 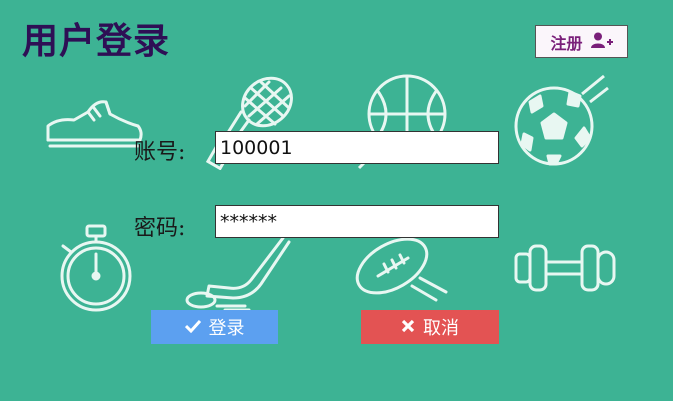 What do you see at coordinates (160, 228) in the screenshot?
I see `password-label: 密码:` at bounding box center [160, 228].